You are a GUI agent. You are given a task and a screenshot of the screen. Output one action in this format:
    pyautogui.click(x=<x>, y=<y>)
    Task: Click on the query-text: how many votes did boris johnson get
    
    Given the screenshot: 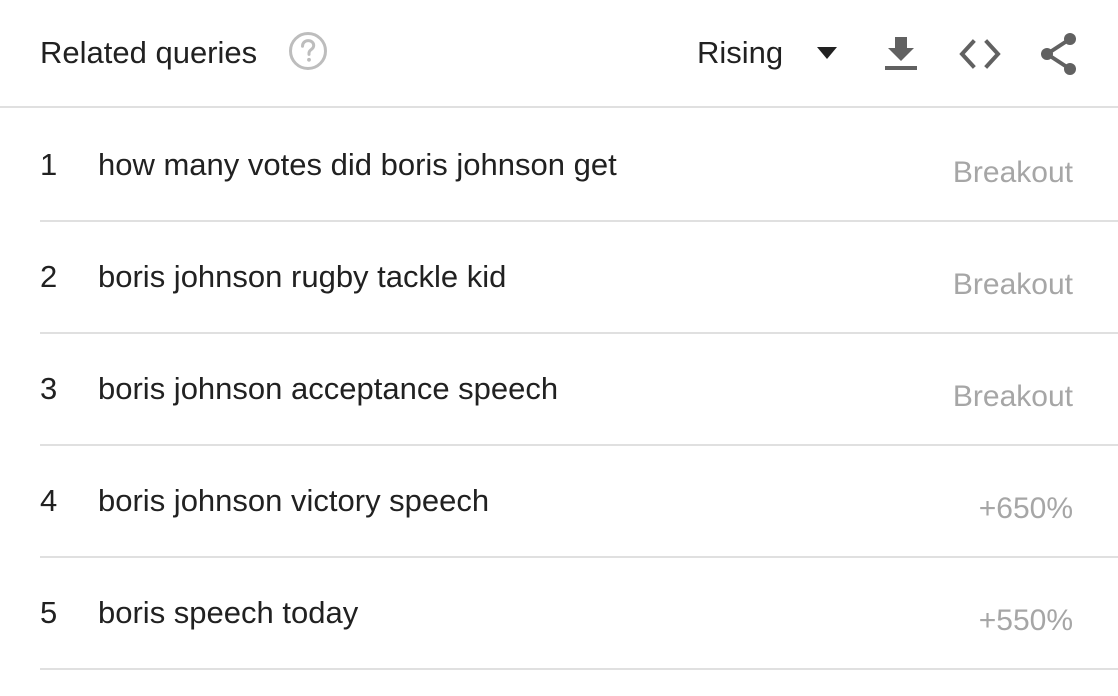 What is the action you would take?
    pyautogui.click(x=357, y=164)
    